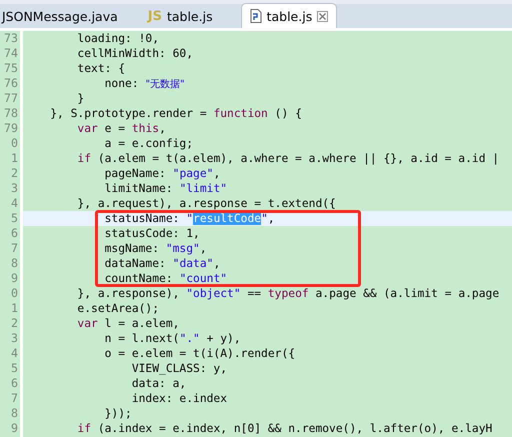 The image size is (512, 437). Describe the element at coordinates (256, 16) in the screenshot. I see `file-icon` at that location.